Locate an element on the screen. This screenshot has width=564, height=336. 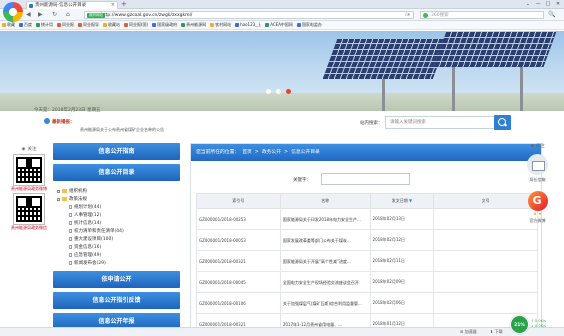
folder-icon is located at coordinates (64, 191).